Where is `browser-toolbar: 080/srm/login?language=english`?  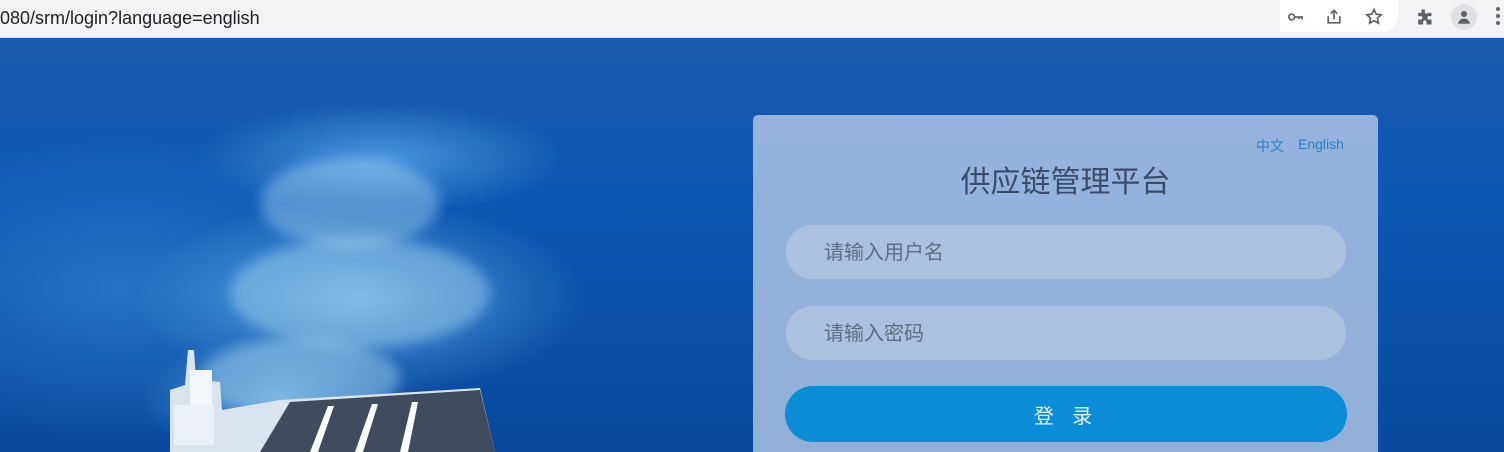 browser-toolbar: 080/srm/login?language=english is located at coordinates (752, 19).